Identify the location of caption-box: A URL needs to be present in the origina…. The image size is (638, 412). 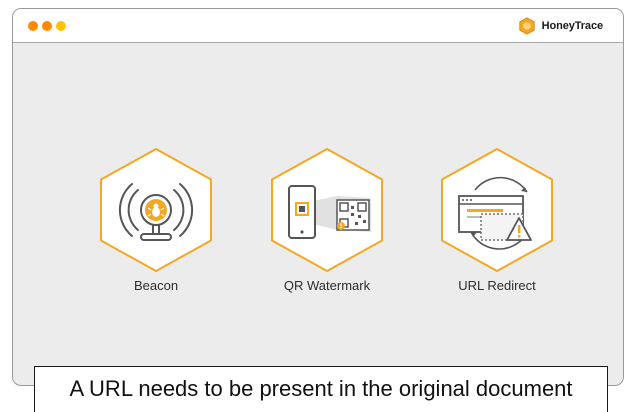
(321, 389).